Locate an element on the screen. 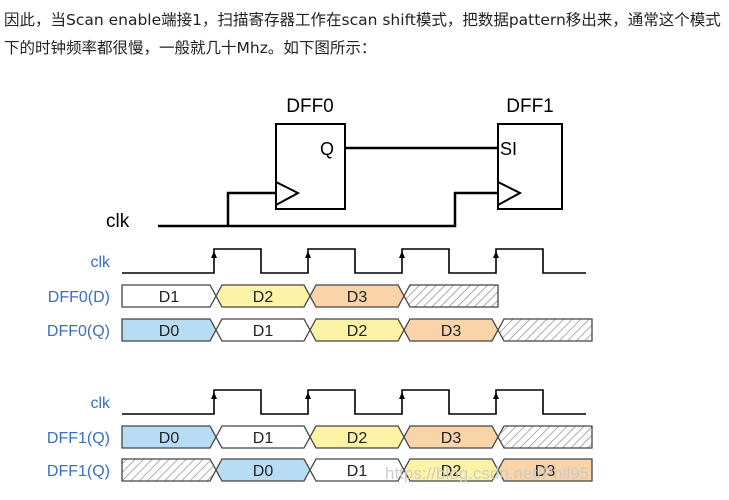 The height and width of the screenshot is (500, 729). signal-label: DFF0(Q) is located at coordinates (78, 331).